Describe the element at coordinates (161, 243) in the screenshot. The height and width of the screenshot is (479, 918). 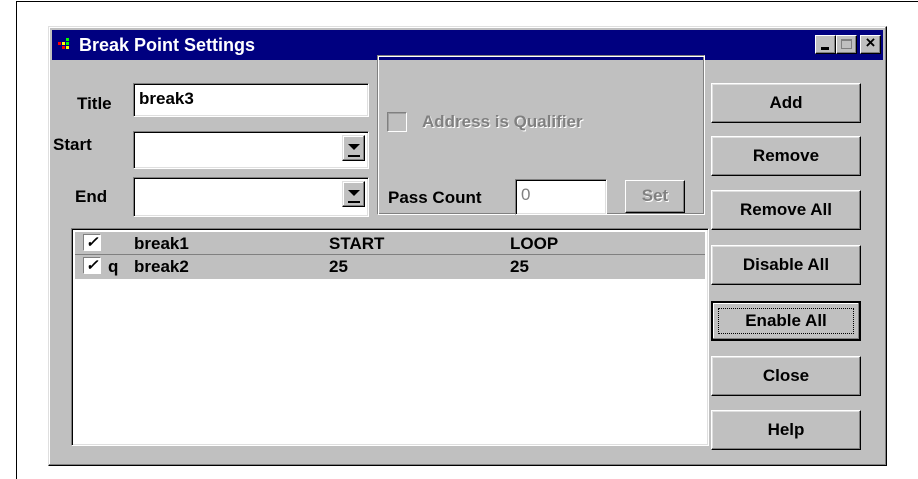
I see `breakpoint-name: break1` at that location.